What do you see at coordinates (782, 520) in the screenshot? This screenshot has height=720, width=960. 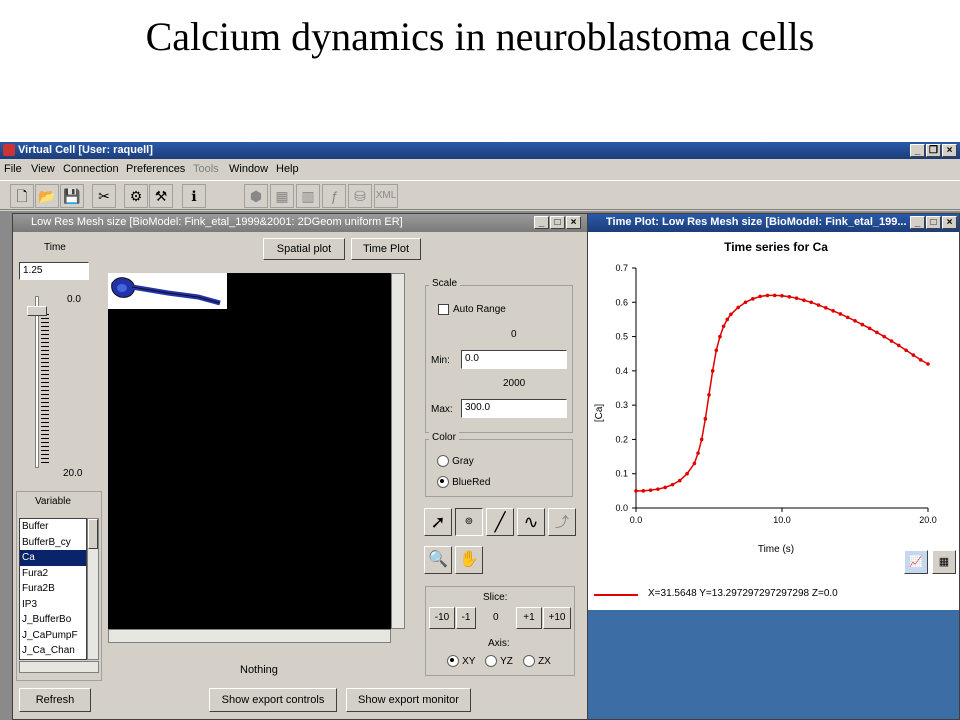 I see `x-tick-label: 10.0` at bounding box center [782, 520].